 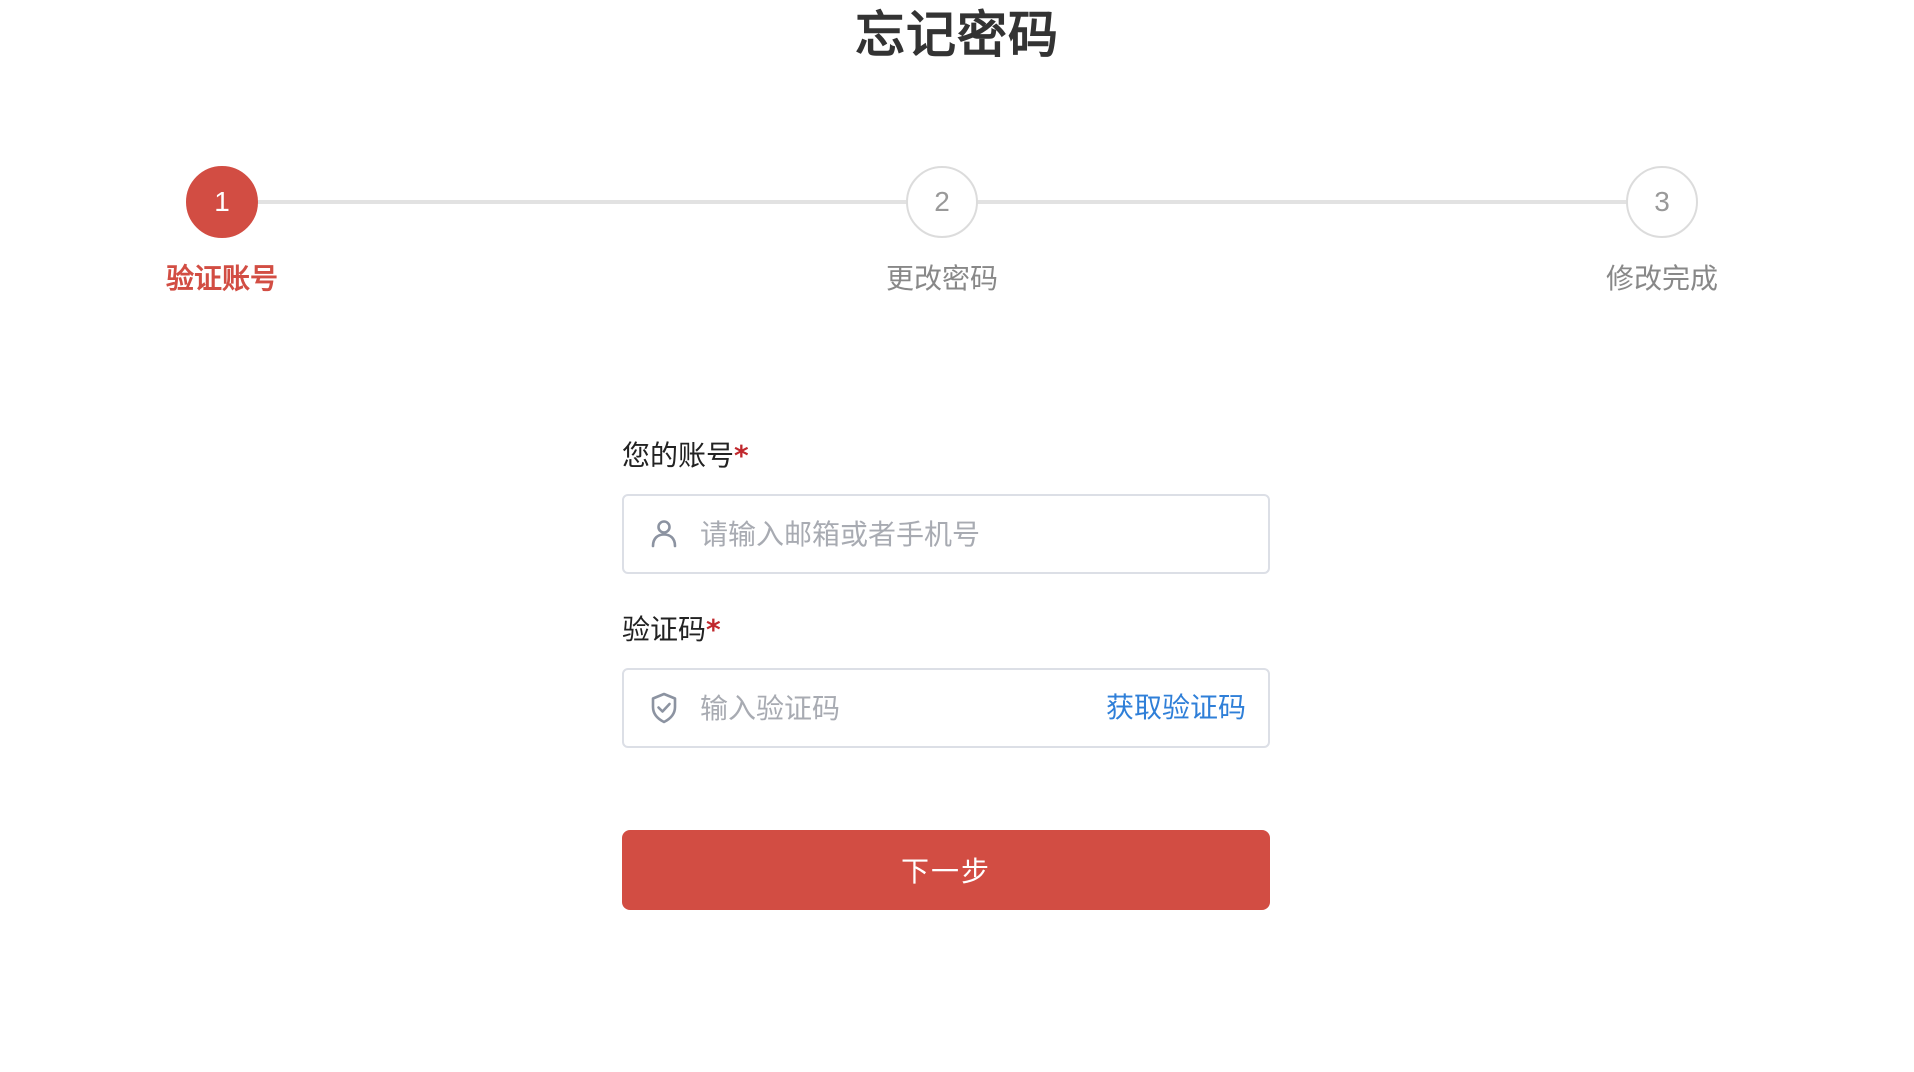 I want to click on step-2-circle: 2, so click(x=942, y=202).